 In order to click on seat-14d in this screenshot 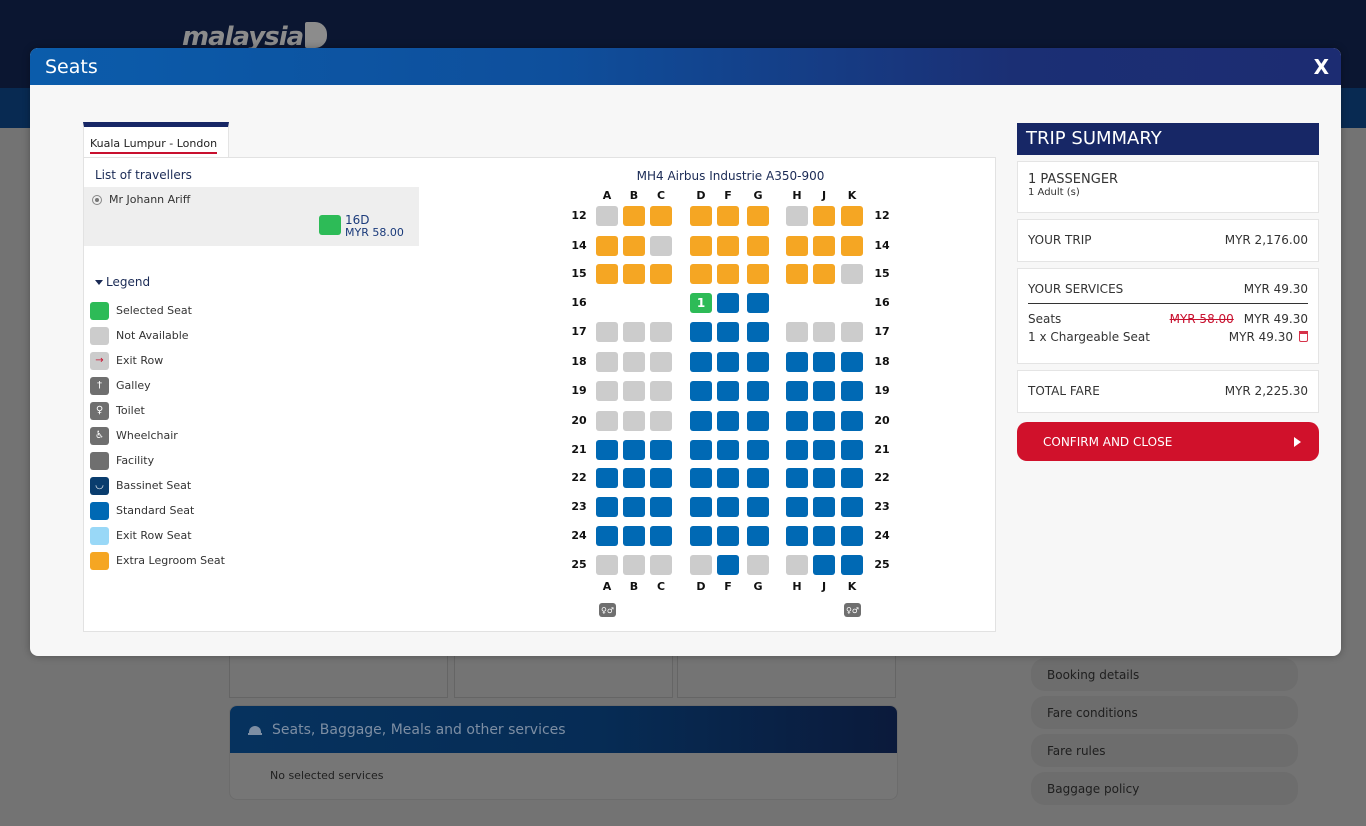, I will do `click(701, 246)`.